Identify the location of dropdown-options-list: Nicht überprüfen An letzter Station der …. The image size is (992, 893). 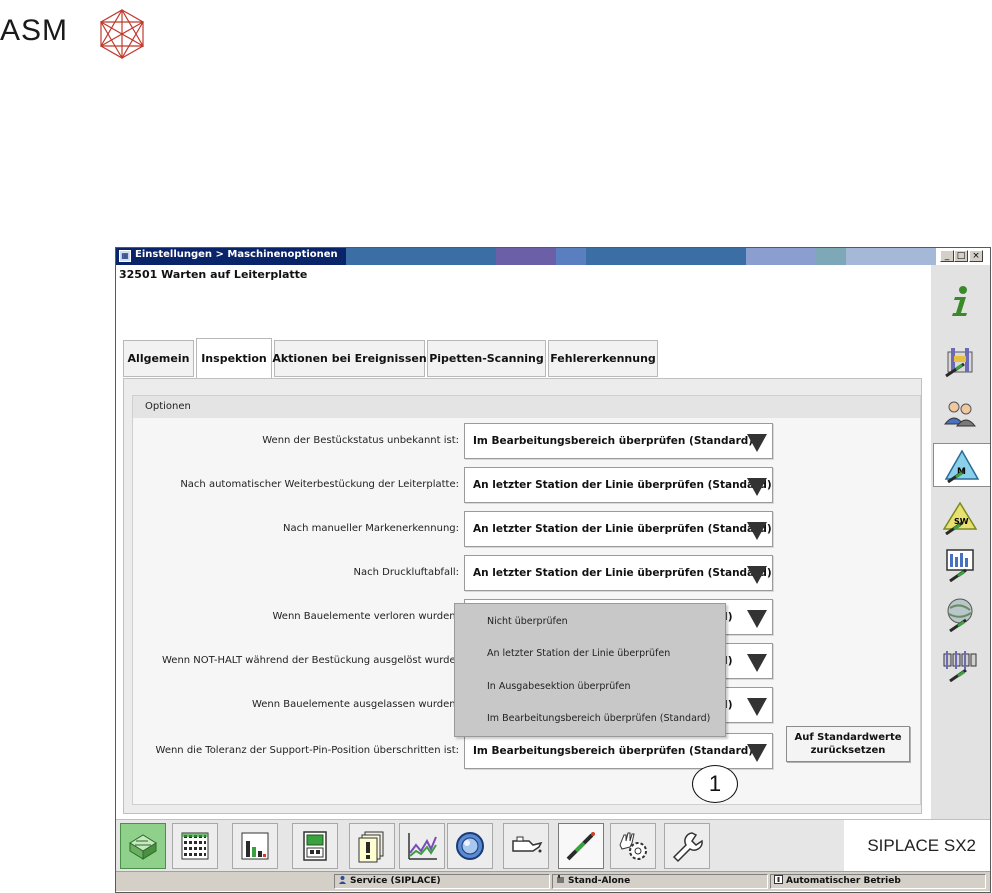
(590, 670).